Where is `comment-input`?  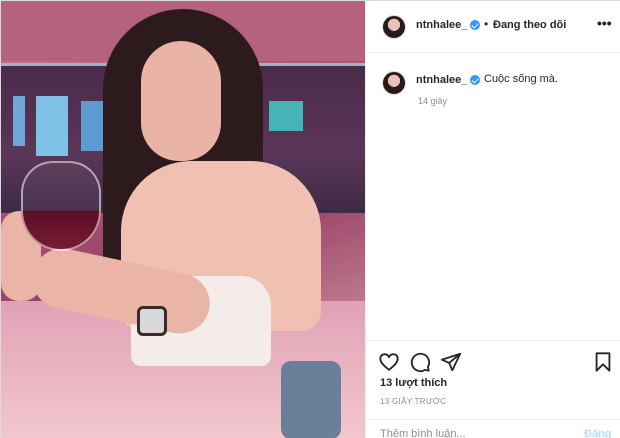
comment-input is located at coordinates (470, 433).